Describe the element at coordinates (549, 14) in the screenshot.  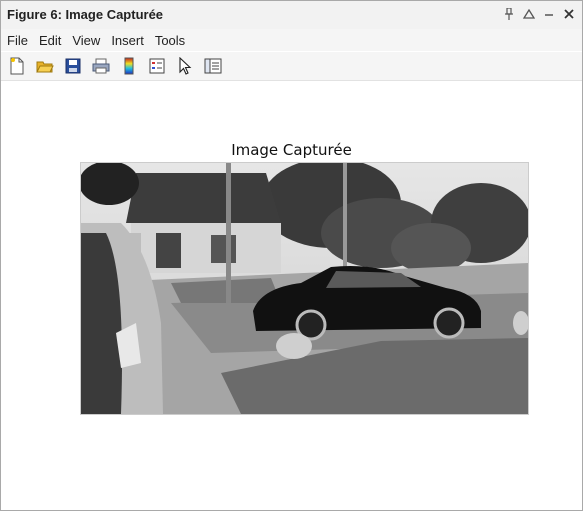
I see `minimize-icon` at that location.